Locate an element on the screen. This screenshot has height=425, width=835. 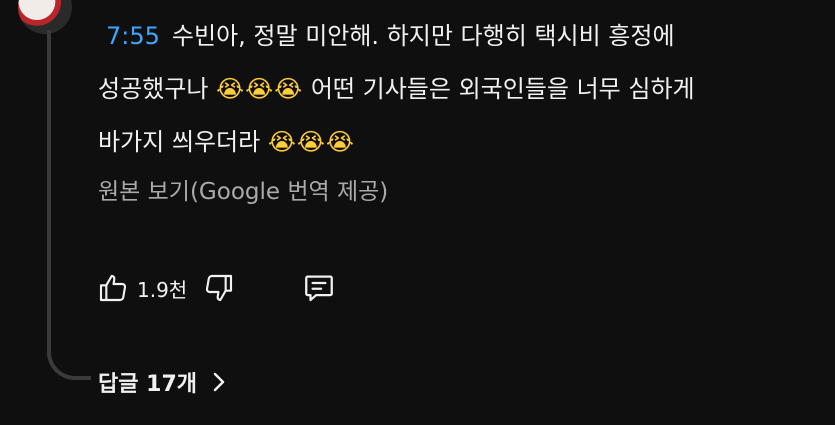
replies-count-label: 답글 17개 is located at coordinates (147, 384).